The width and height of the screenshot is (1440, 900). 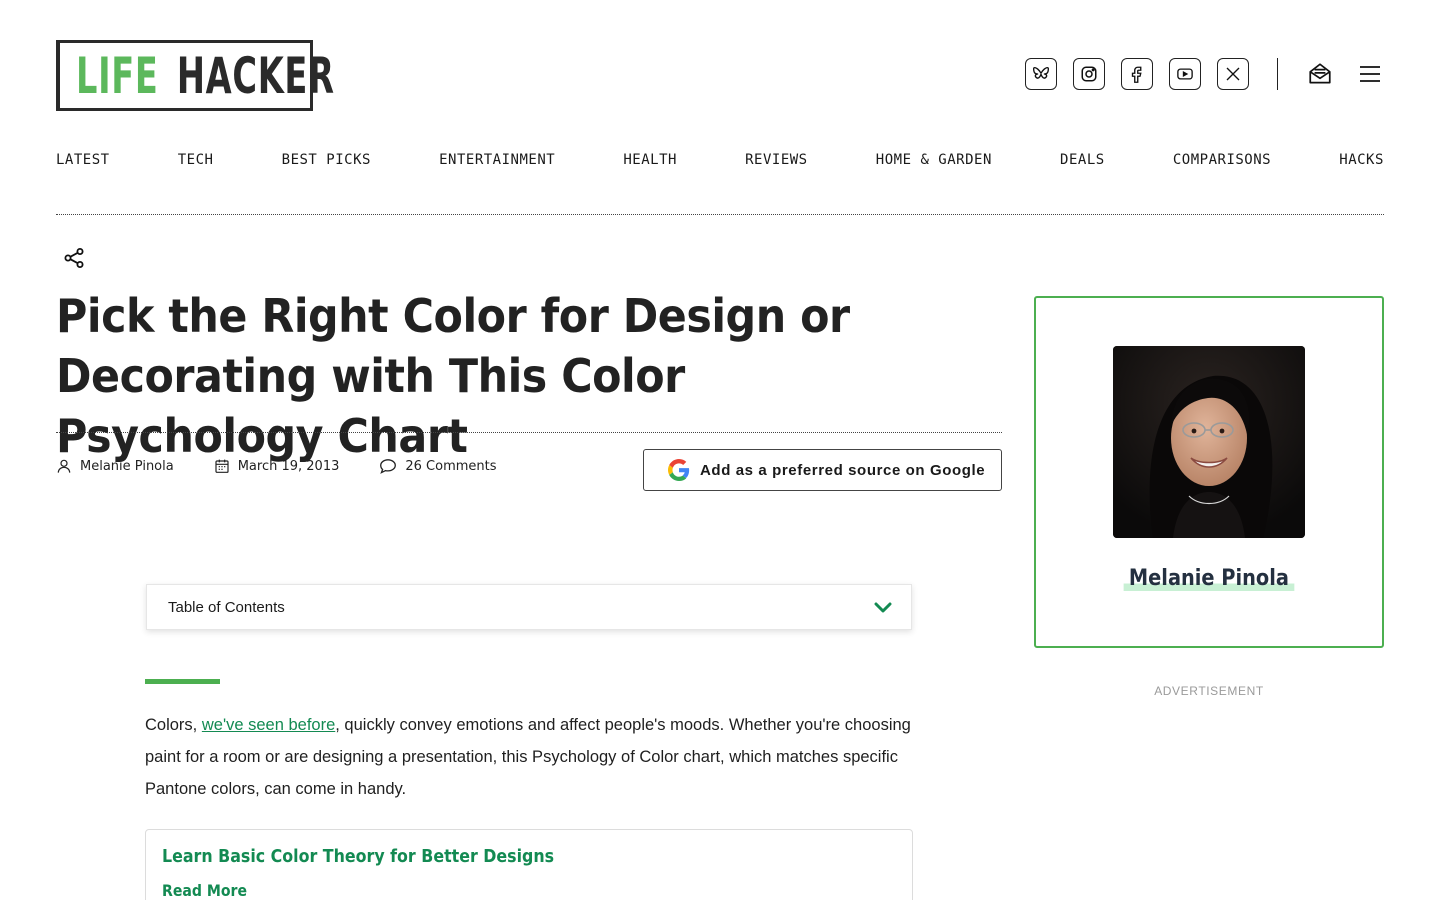 What do you see at coordinates (1361, 160) in the screenshot?
I see `nav-item-hacks: HACKS` at bounding box center [1361, 160].